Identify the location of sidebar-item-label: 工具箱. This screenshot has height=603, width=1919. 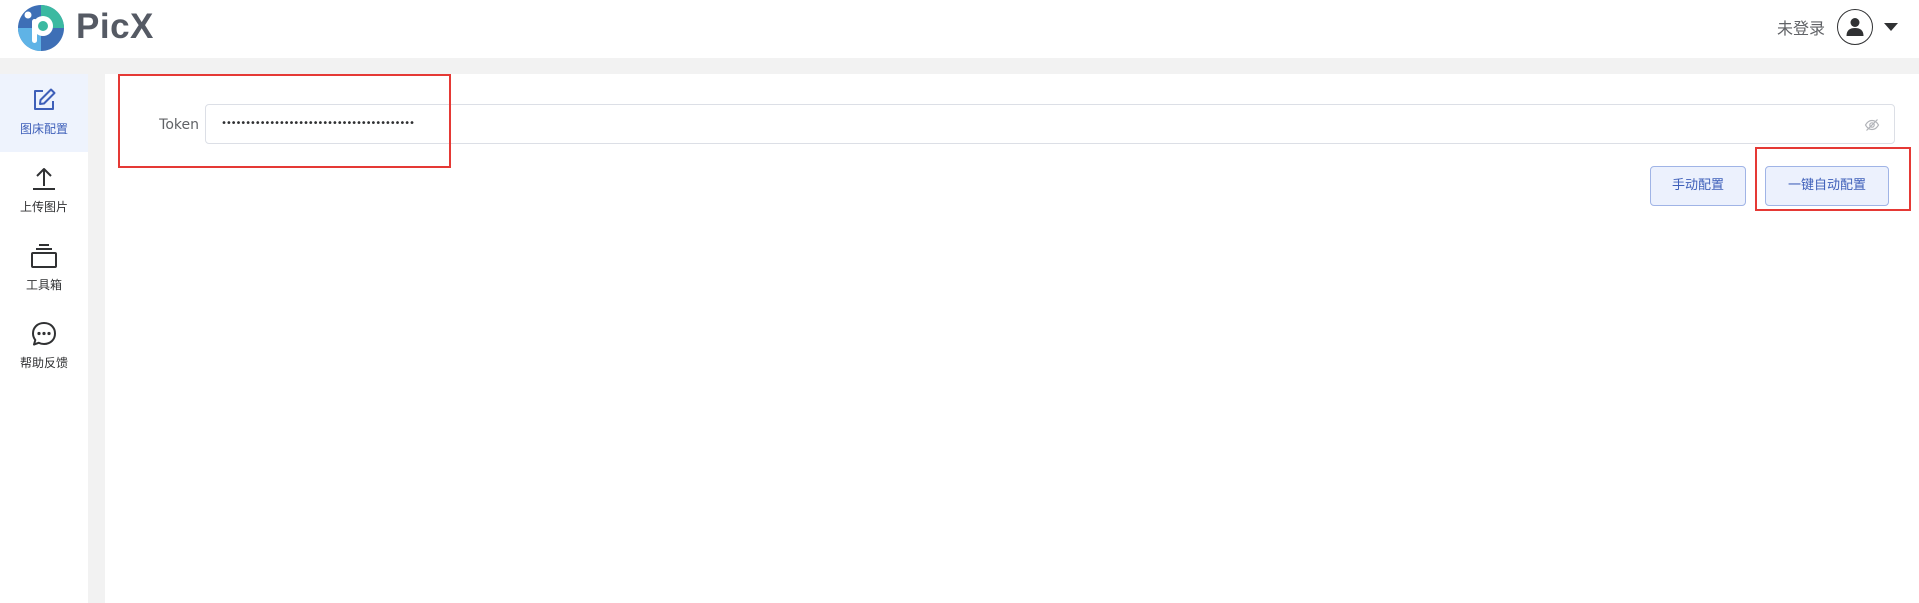
(43, 285).